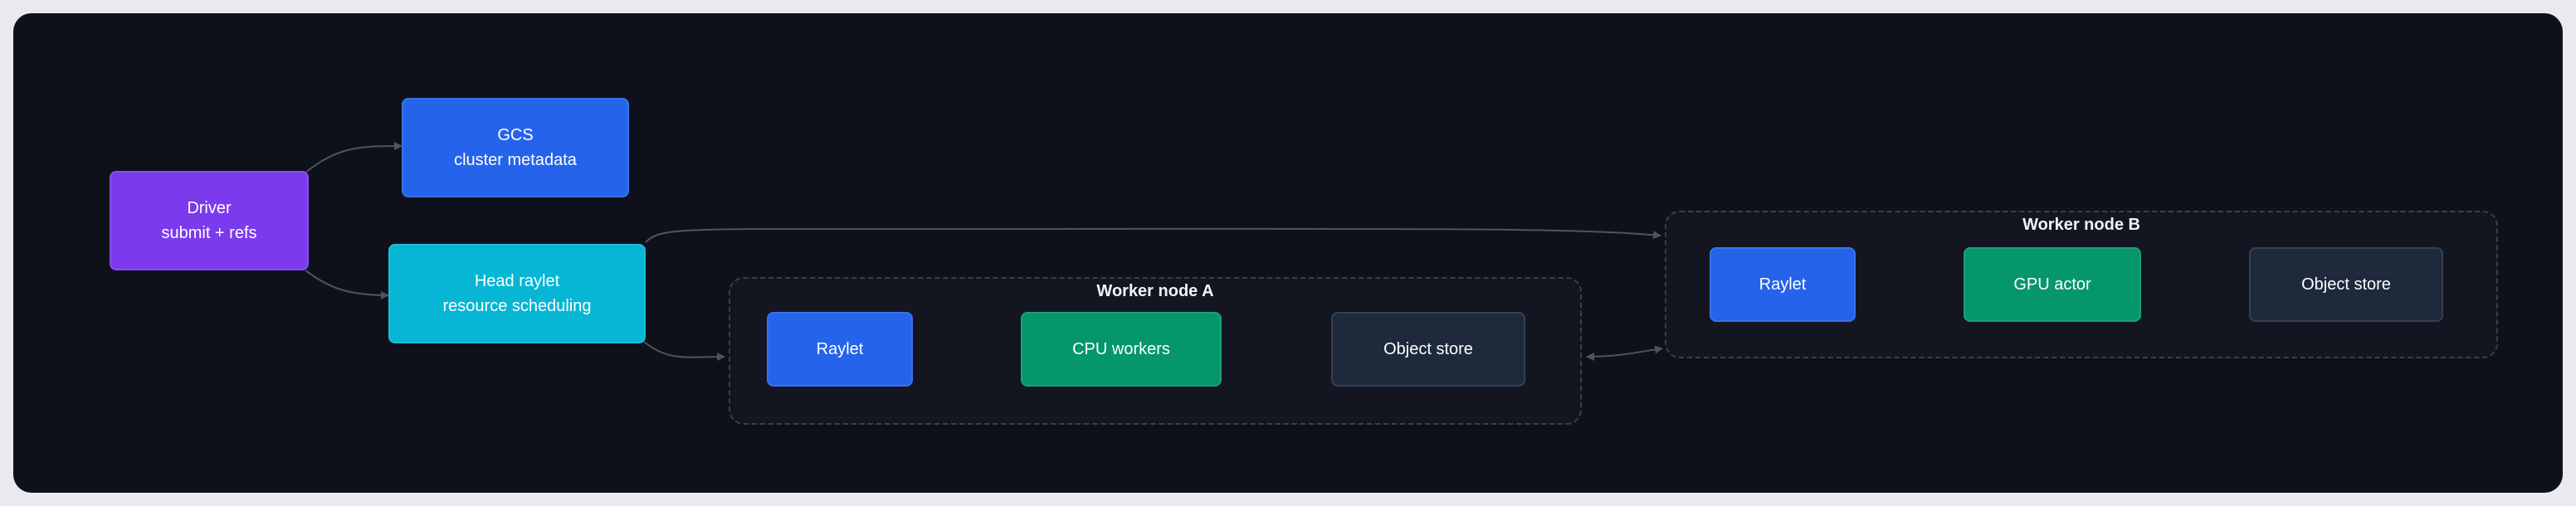 This screenshot has width=2576, height=506. I want to click on worker-node-a-title: Worker node A, so click(1155, 291).